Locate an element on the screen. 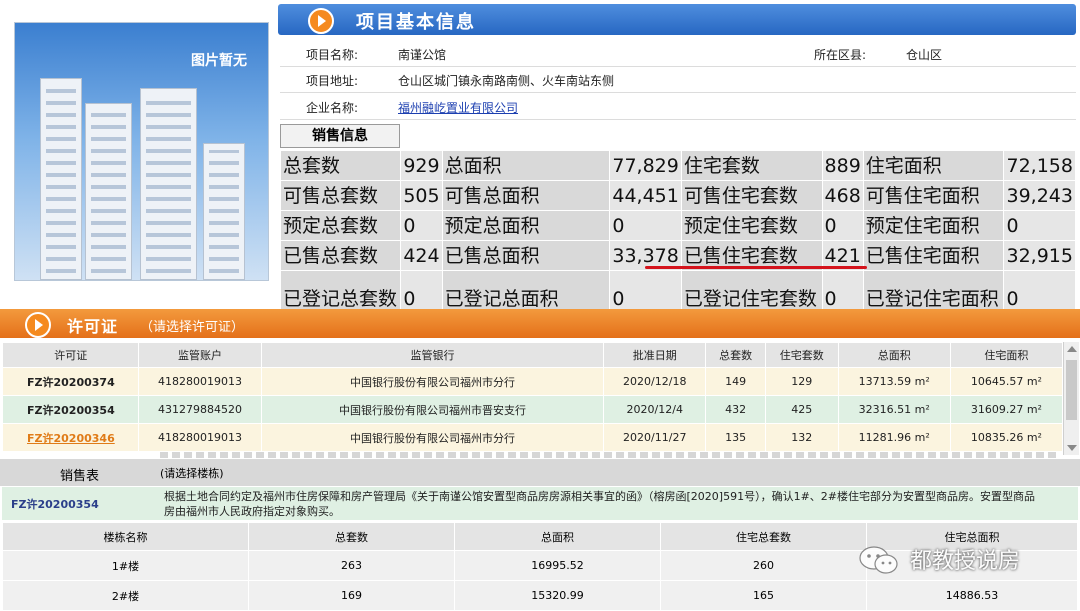 The image size is (1080, 611). wechat-watermark: 都教授说房 is located at coordinates (958, 561).